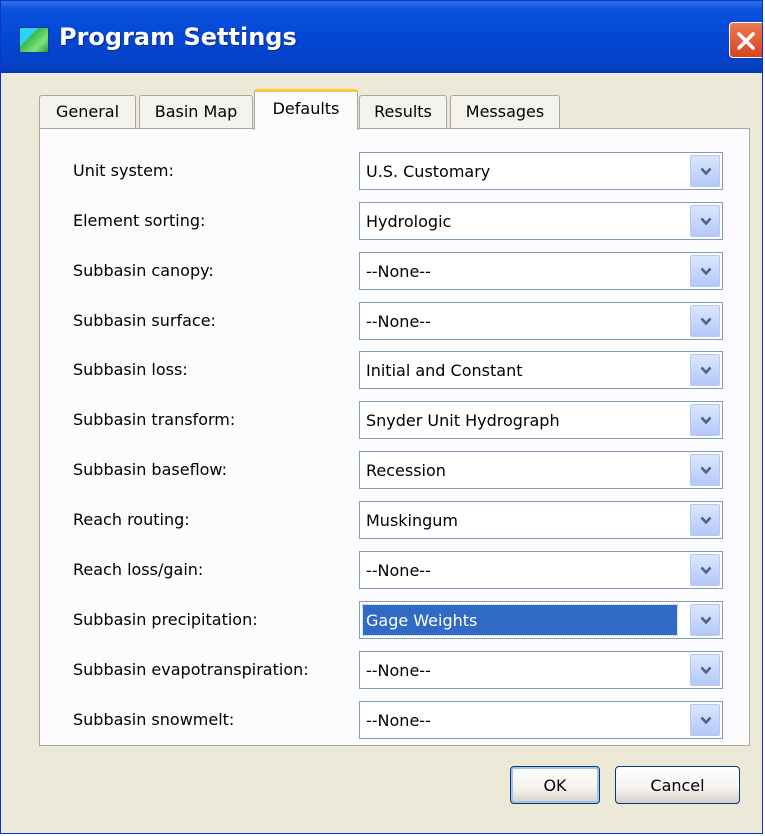  Describe the element at coordinates (541, 570) in the screenshot. I see `reach-loss-gain-select: --None--` at that location.